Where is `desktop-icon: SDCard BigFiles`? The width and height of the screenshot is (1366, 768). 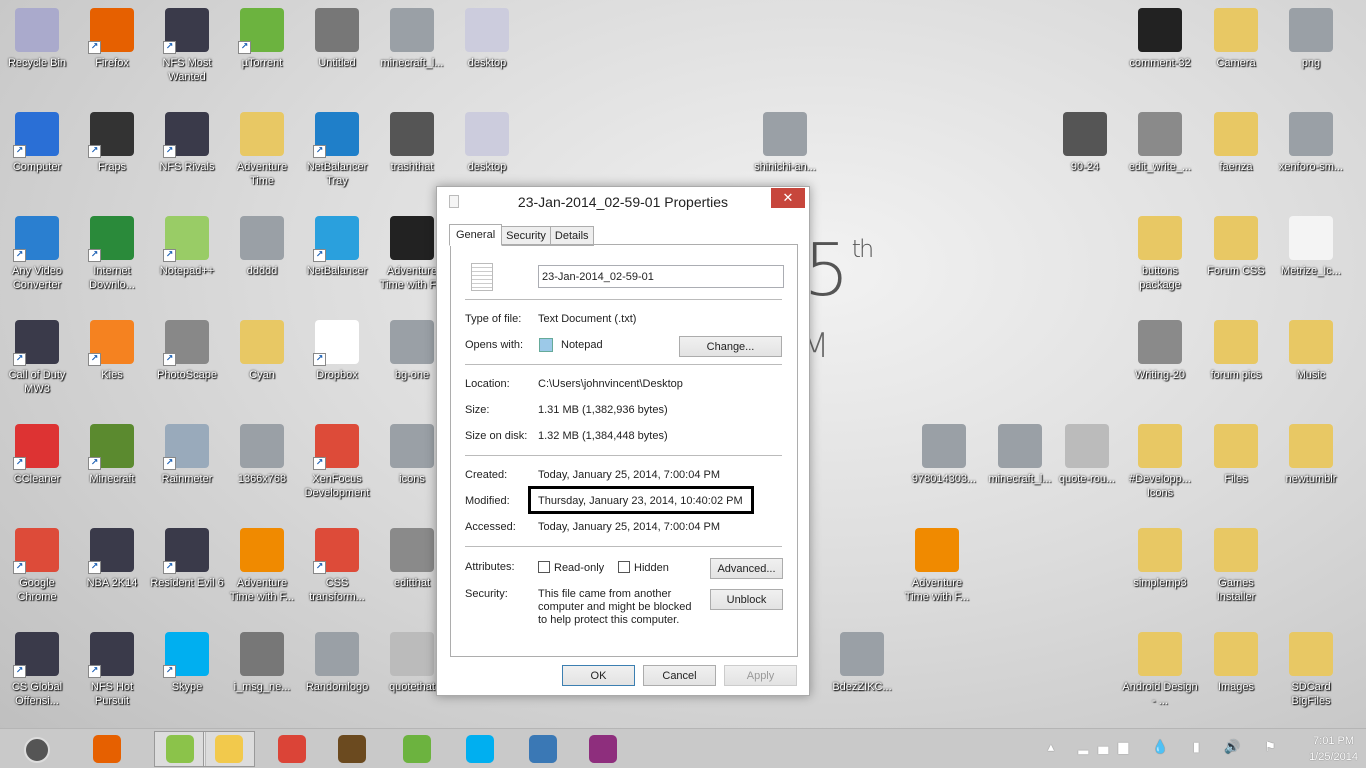
desktop-icon: SDCard BigFiles is located at coordinates (1311, 670).